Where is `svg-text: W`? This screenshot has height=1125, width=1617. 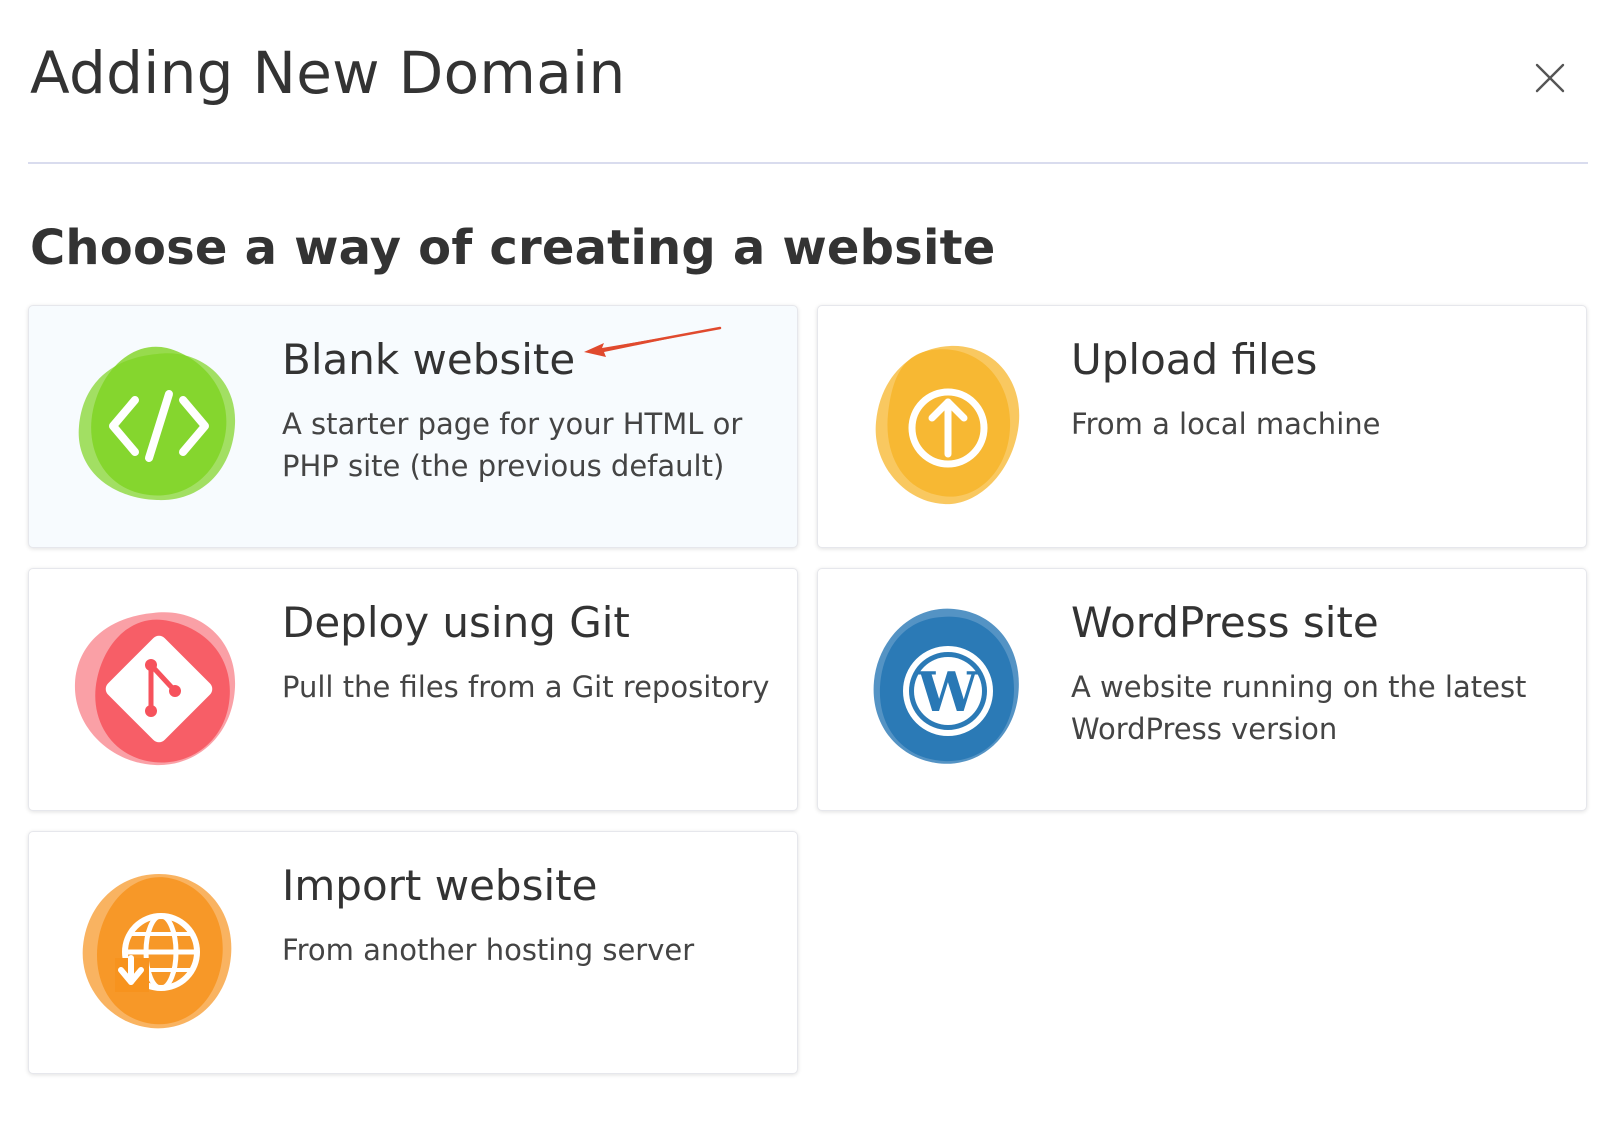 svg-text: W is located at coordinates (948, 692).